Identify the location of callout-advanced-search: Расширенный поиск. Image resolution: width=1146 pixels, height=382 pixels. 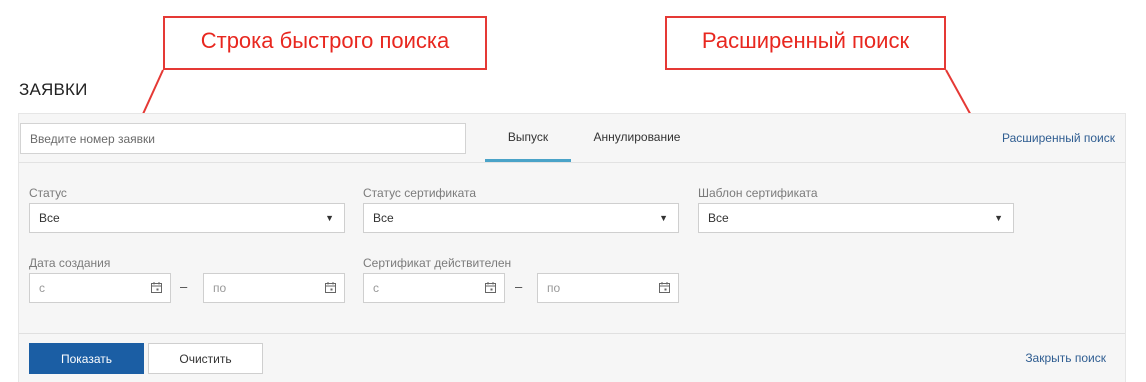
(805, 43).